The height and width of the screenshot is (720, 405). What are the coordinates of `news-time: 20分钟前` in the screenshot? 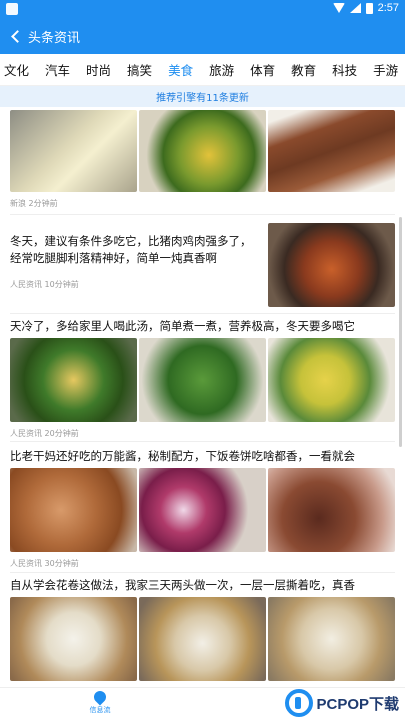 It's located at (61, 433).